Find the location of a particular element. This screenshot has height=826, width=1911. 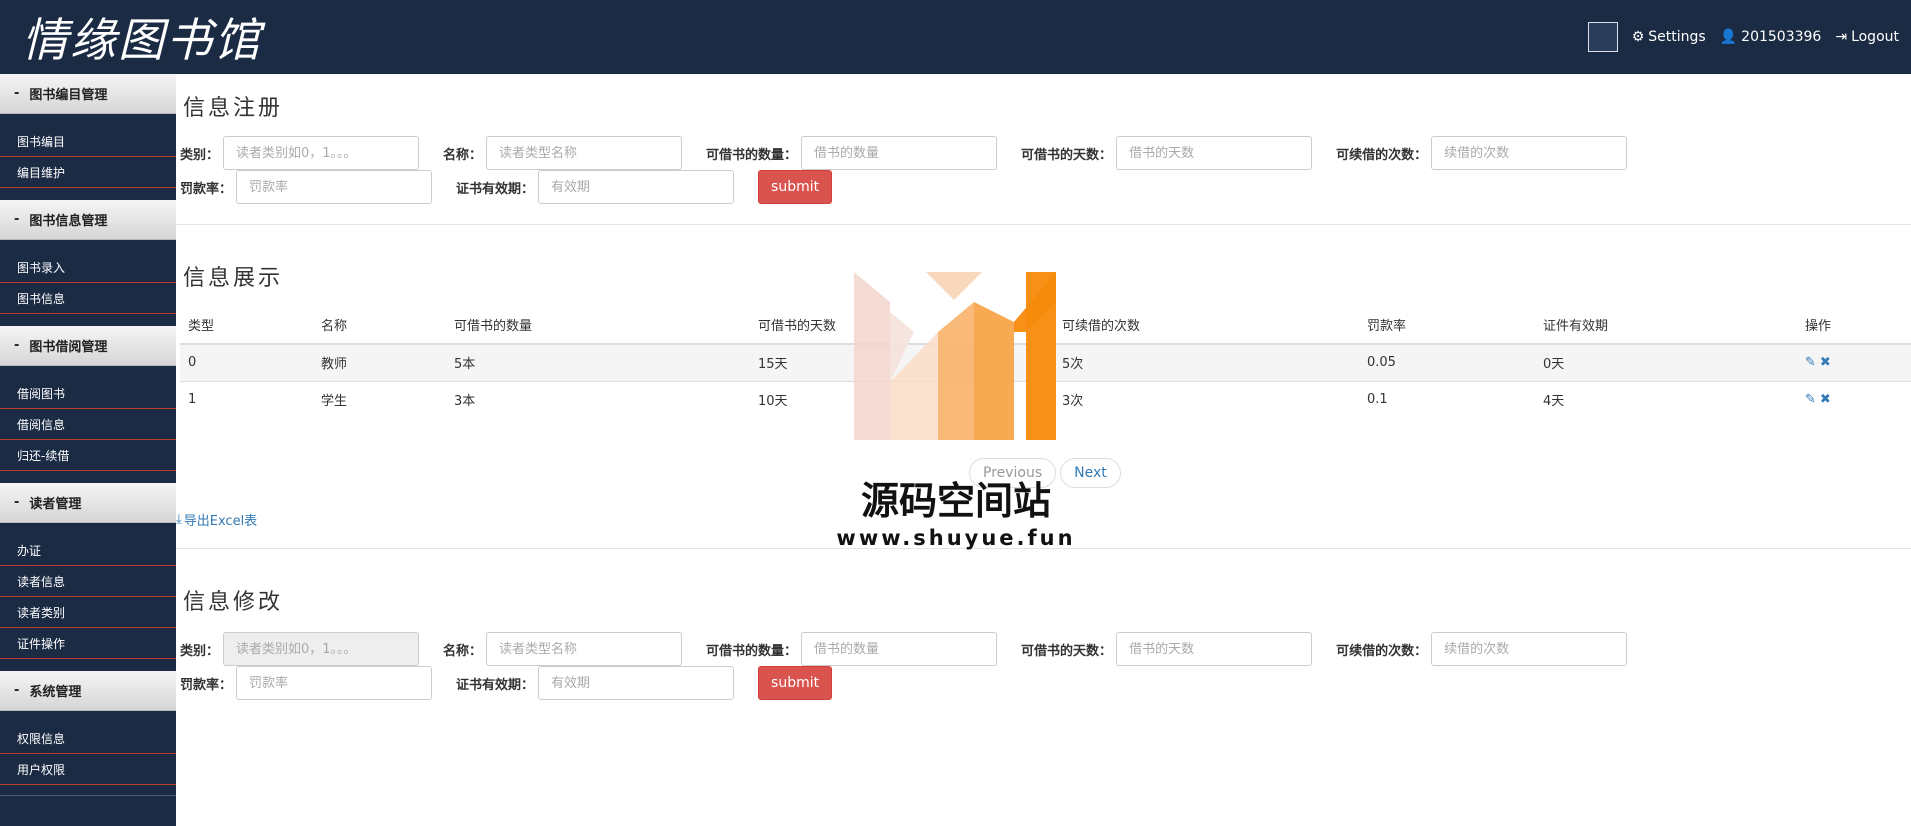

sidebar-divider is located at coordinates (88, 795).